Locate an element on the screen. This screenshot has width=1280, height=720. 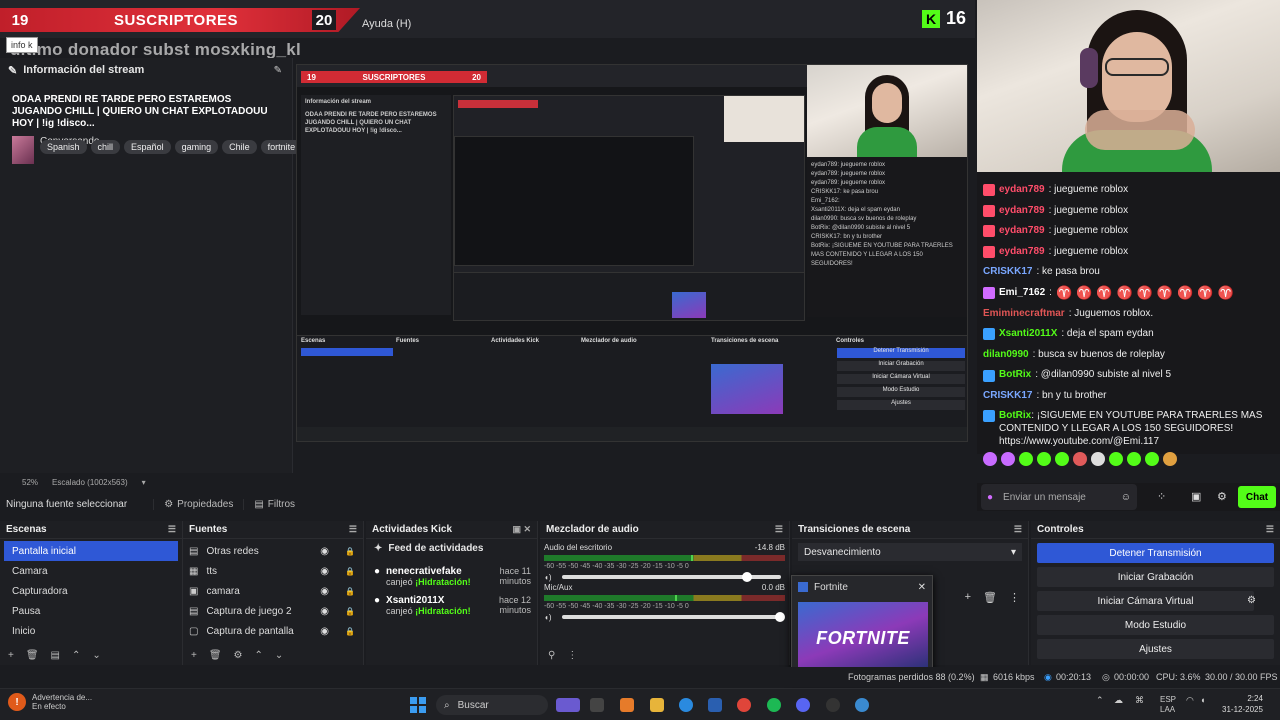
scene-item: Pantalla inicial is located at coordinates (91, 551).